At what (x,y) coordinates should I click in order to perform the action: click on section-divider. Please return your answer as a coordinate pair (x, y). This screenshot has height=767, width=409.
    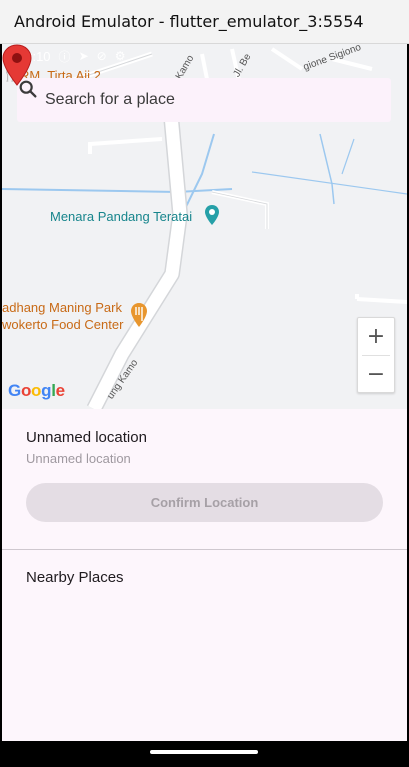
    Looking at the image, I should click on (204, 549).